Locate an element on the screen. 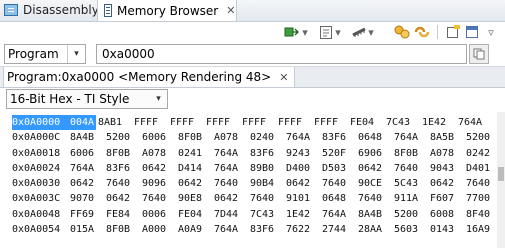 The height and width of the screenshot is (248, 505). view-menu-button: ▿ is located at coordinates (491, 32).